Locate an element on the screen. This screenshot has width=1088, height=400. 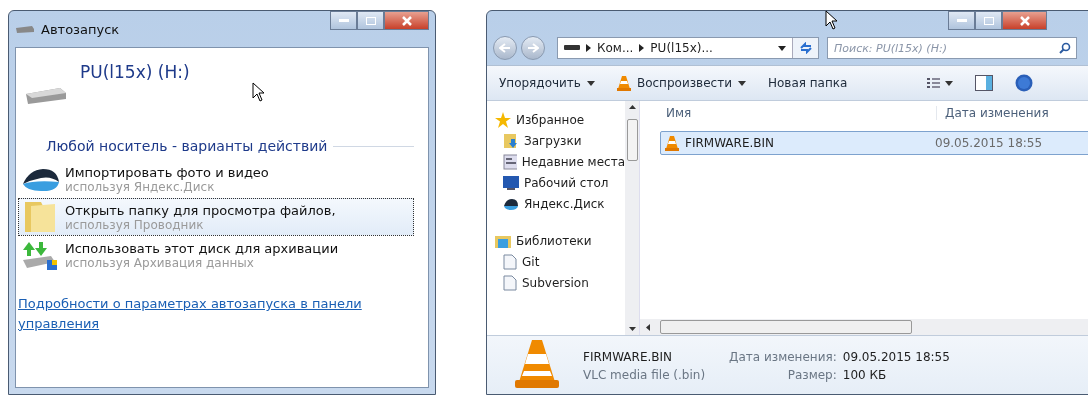
sidebar-item: Git is located at coordinates (556, 261).